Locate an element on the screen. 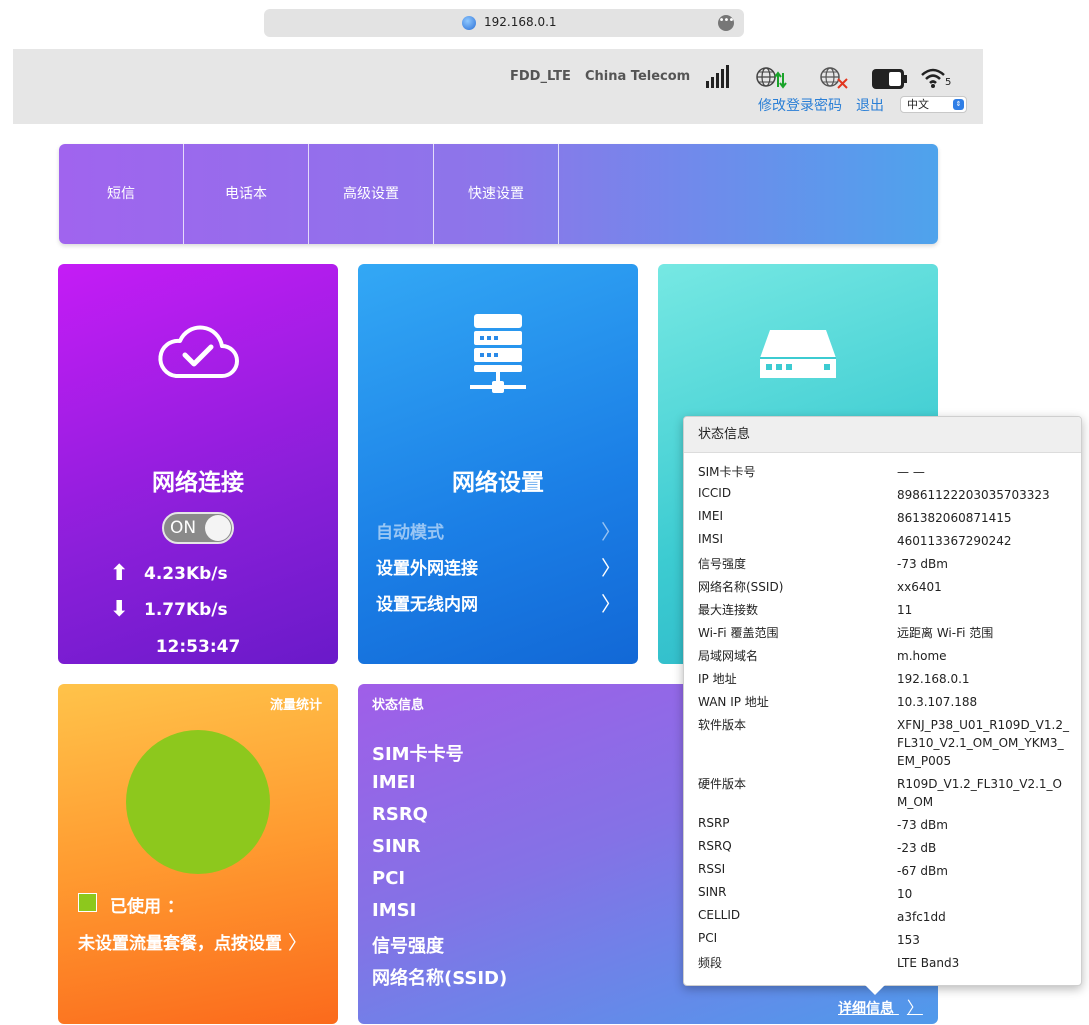 The height and width of the screenshot is (1025, 1089). details-link: 详细信息 〉 is located at coordinates (880, 1006).